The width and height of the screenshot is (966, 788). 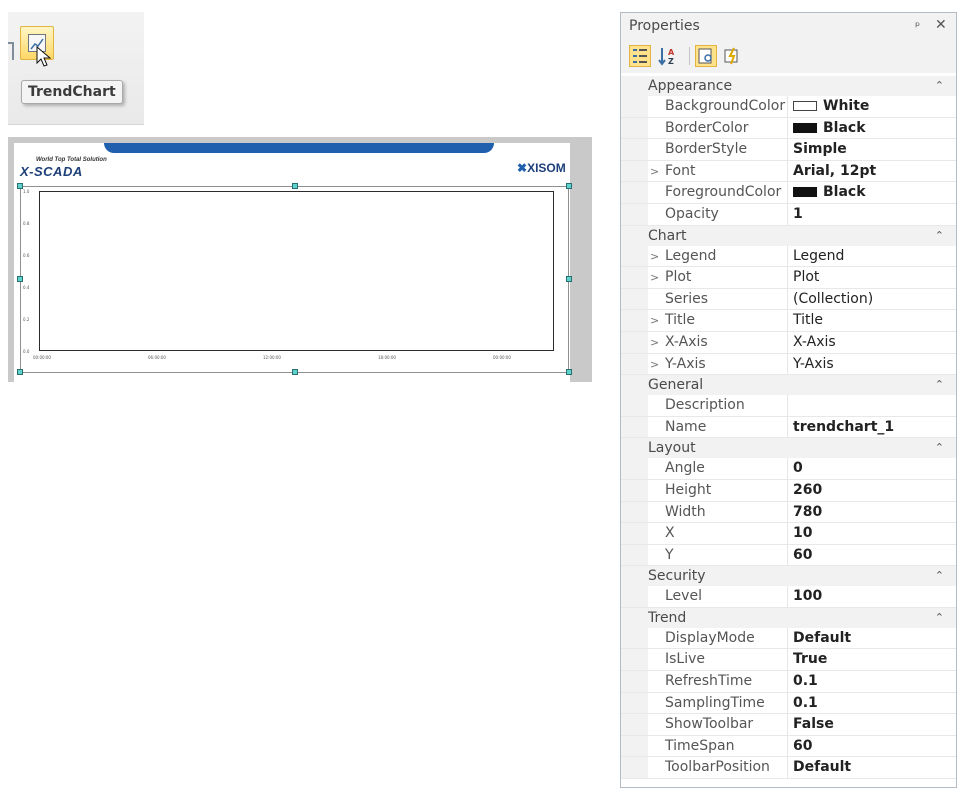 I want to click on property-row-y-axis: > Y-Axis Y-Axis, so click(x=788, y=364).